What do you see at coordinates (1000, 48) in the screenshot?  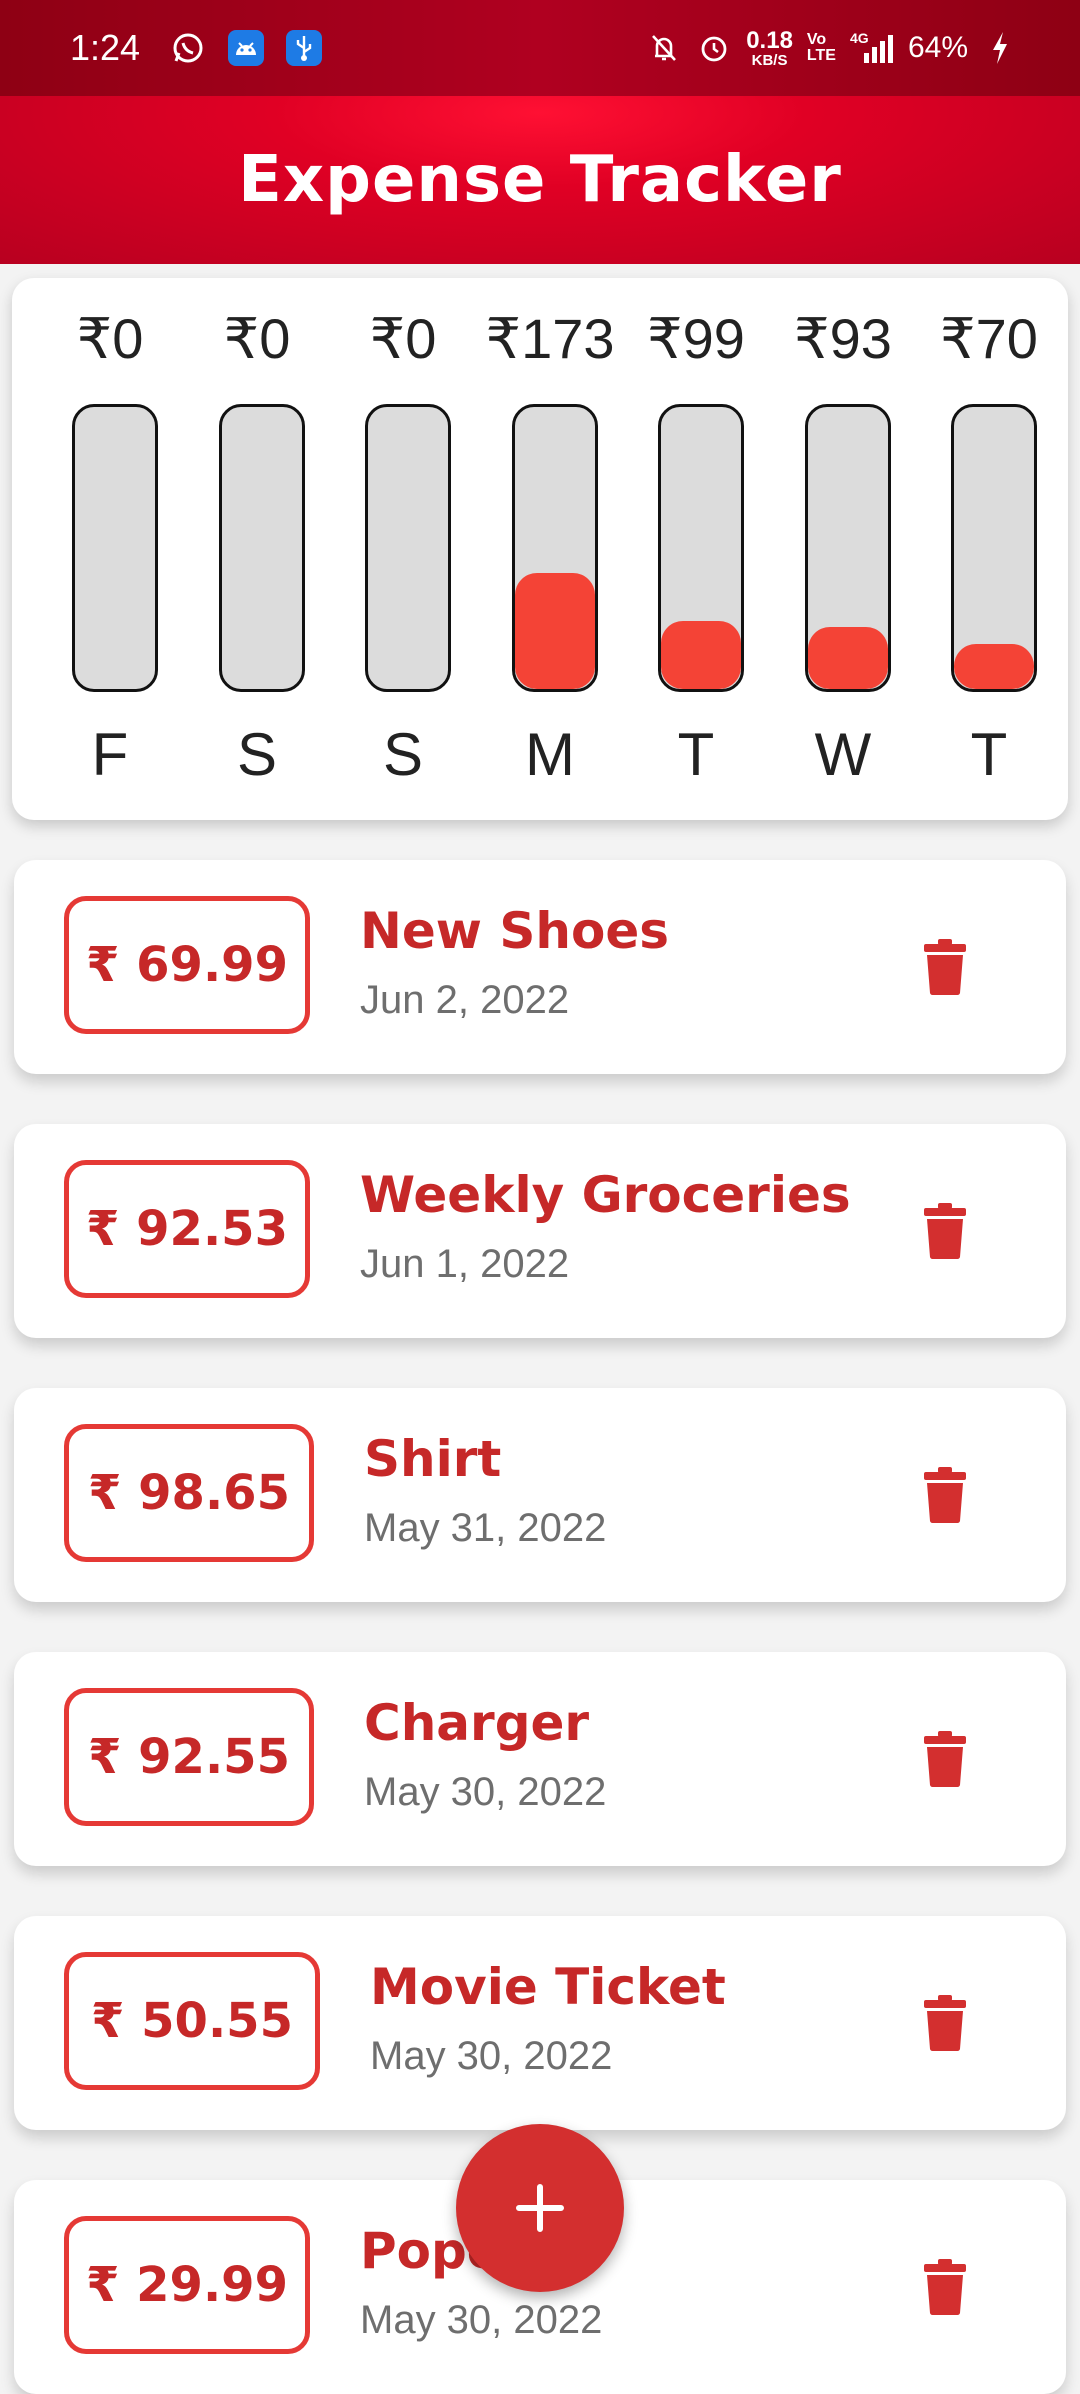 I see `charging-icon` at bounding box center [1000, 48].